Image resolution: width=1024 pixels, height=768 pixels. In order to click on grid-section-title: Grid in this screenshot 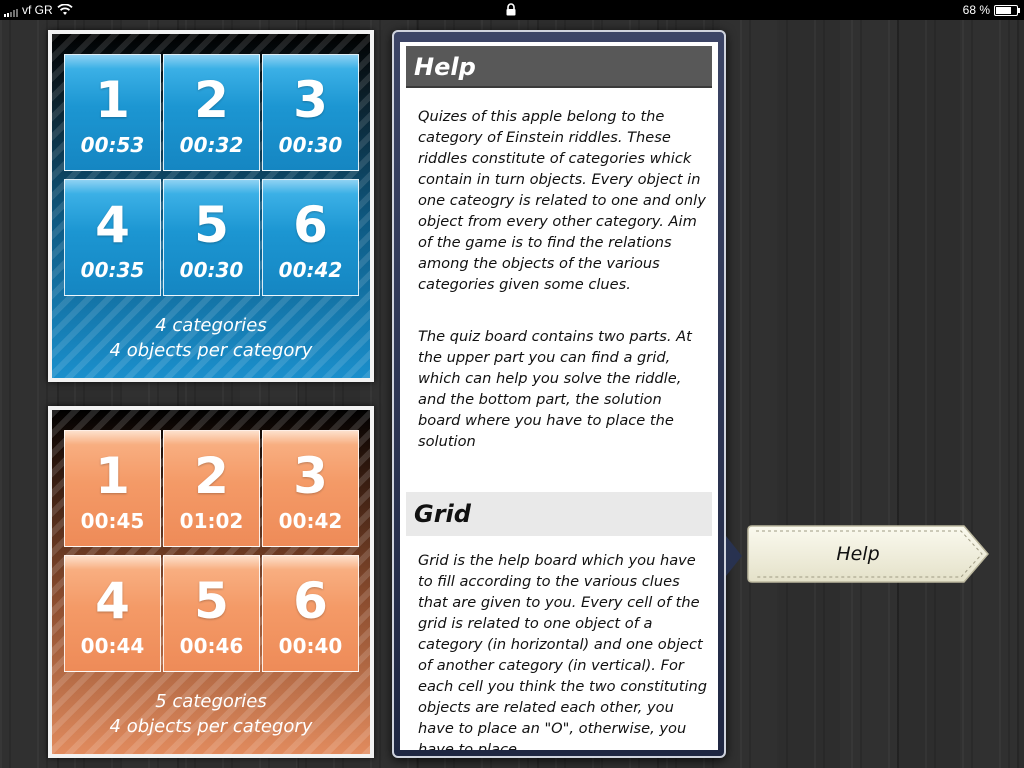, I will do `click(559, 514)`.